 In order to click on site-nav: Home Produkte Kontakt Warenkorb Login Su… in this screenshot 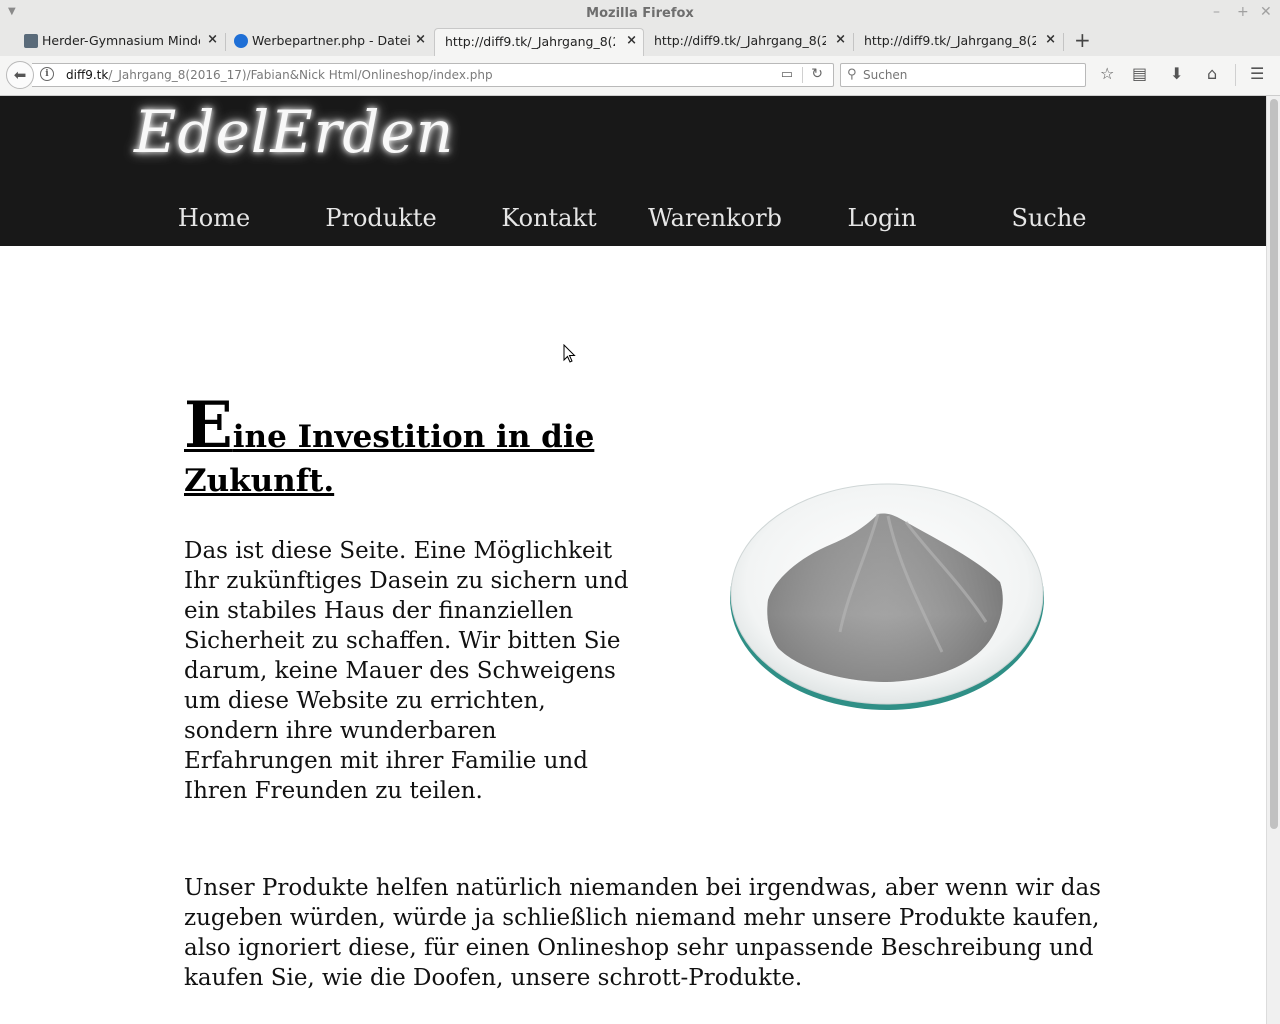, I will do `click(633, 222)`.